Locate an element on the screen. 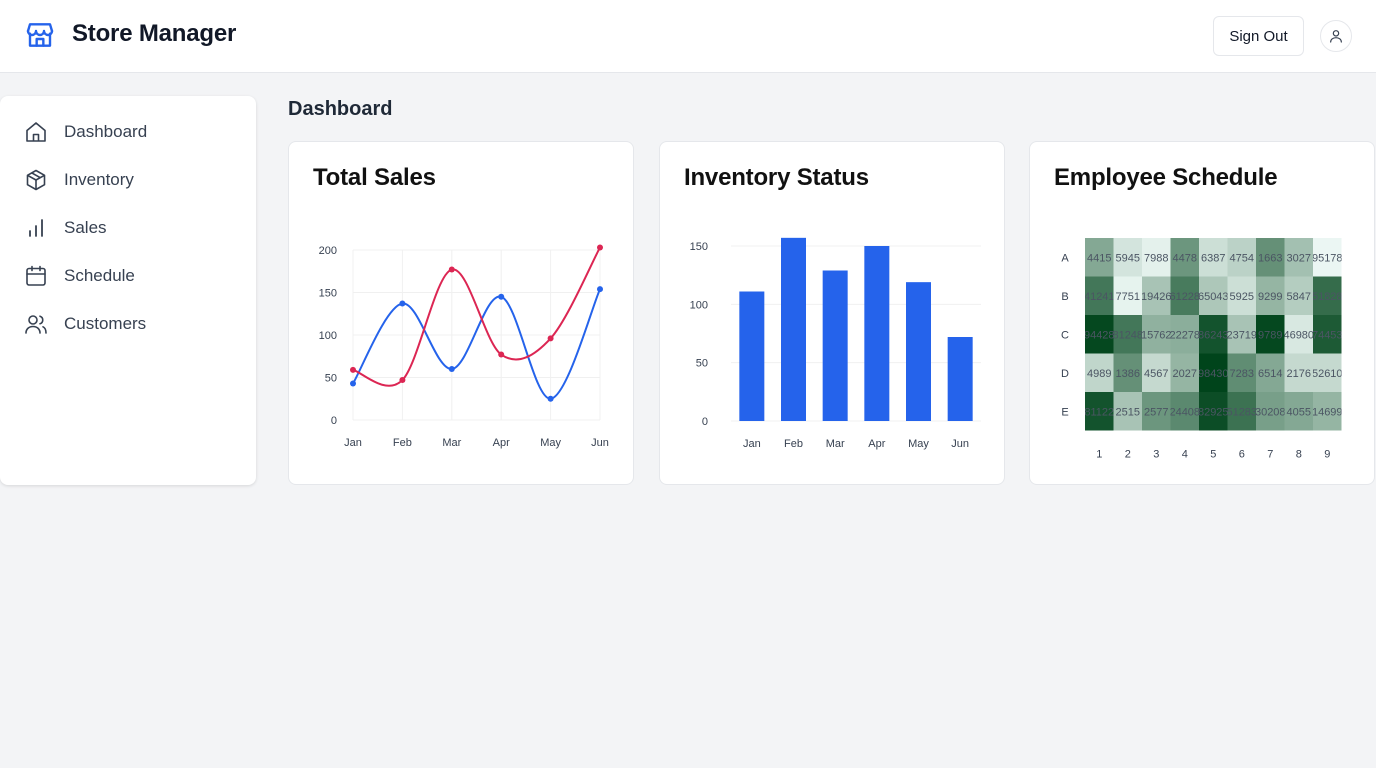  page-title: Dashboard is located at coordinates (340, 109).